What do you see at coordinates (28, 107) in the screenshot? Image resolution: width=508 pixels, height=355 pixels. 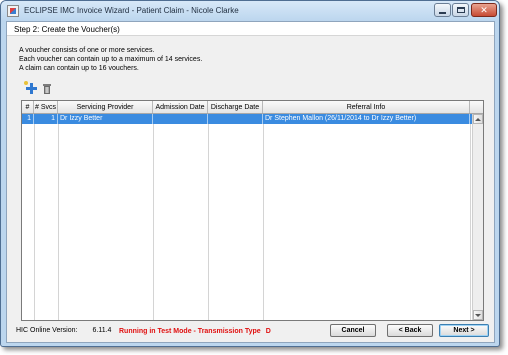 I see `column-header-number: #` at bounding box center [28, 107].